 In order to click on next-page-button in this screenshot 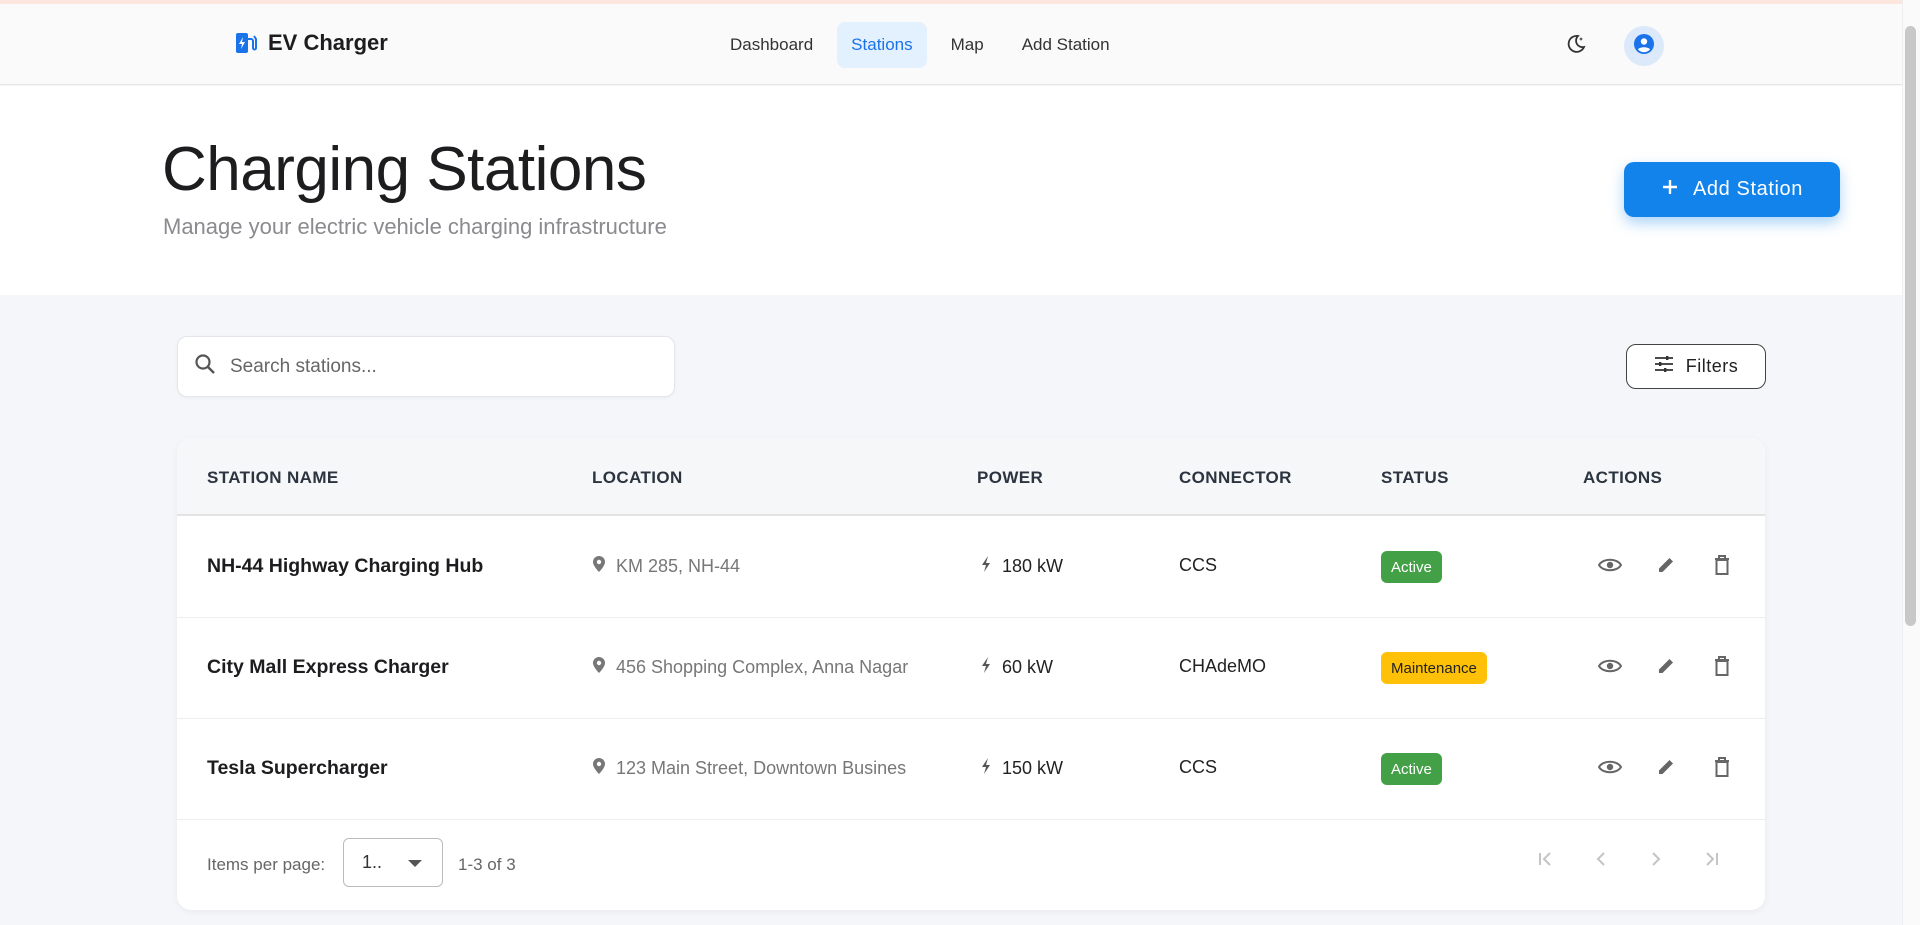, I will do `click(1656, 861)`.